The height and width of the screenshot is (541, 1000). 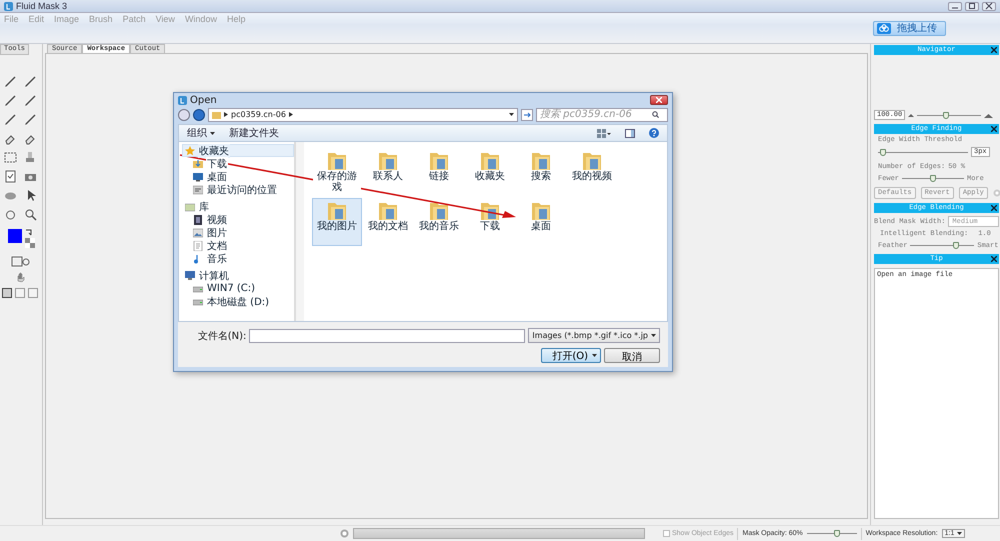 I want to click on file-item: 我的图片, so click(x=337, y=222).